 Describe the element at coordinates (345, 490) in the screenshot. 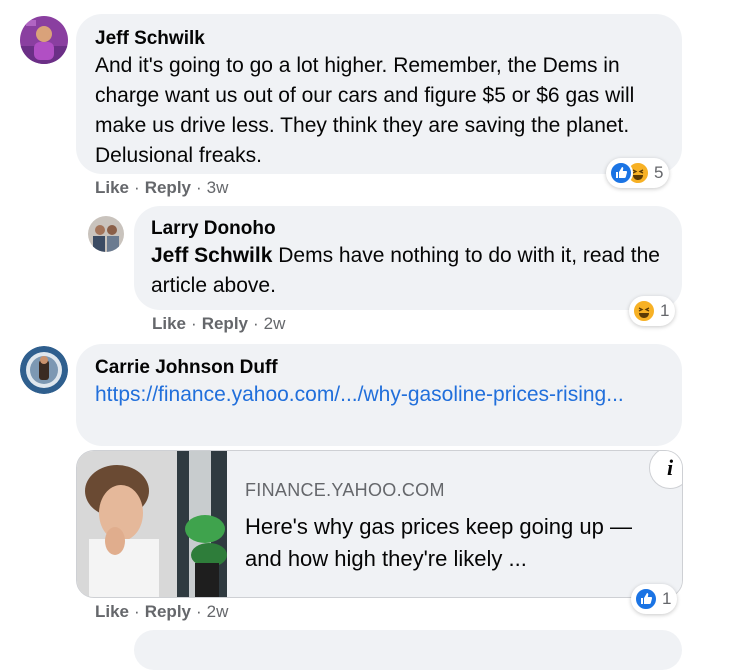

I see `preview-domain: FINANCE.YAHOO.COM` at that location.